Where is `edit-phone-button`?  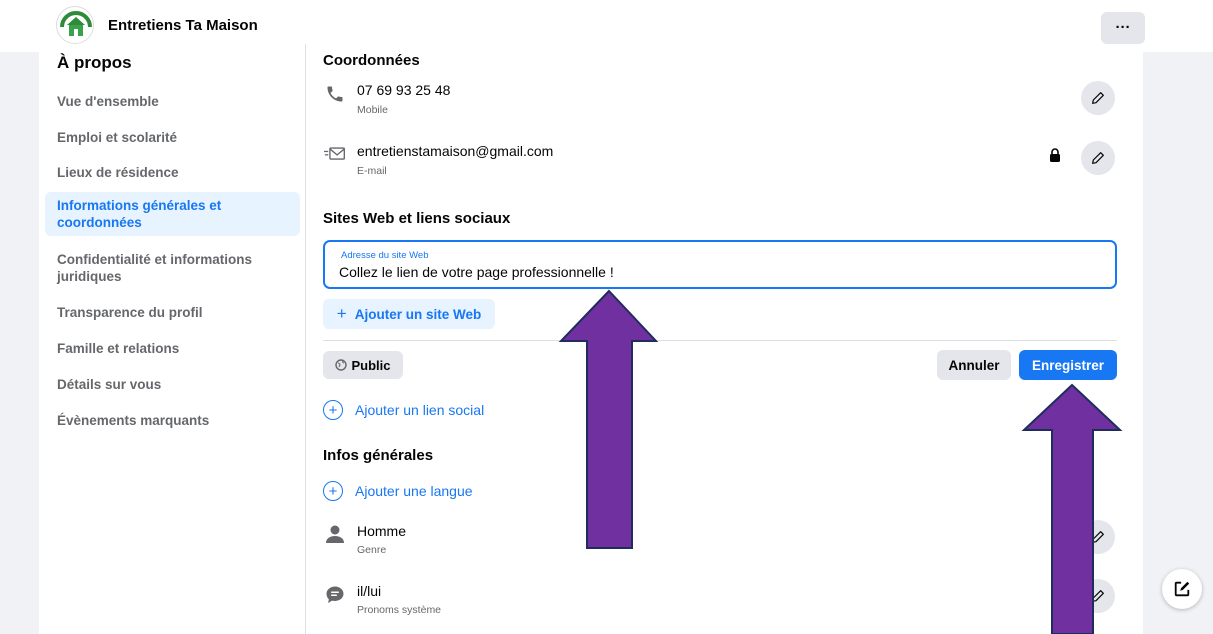 edit-phone-button is located at coordinates (1098, 98).